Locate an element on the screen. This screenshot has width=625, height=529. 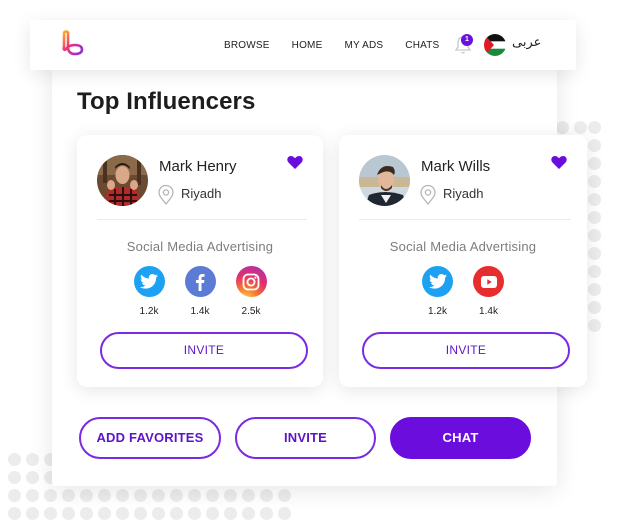
nav-browse: BROWSE is located at coordinates (247, 45).